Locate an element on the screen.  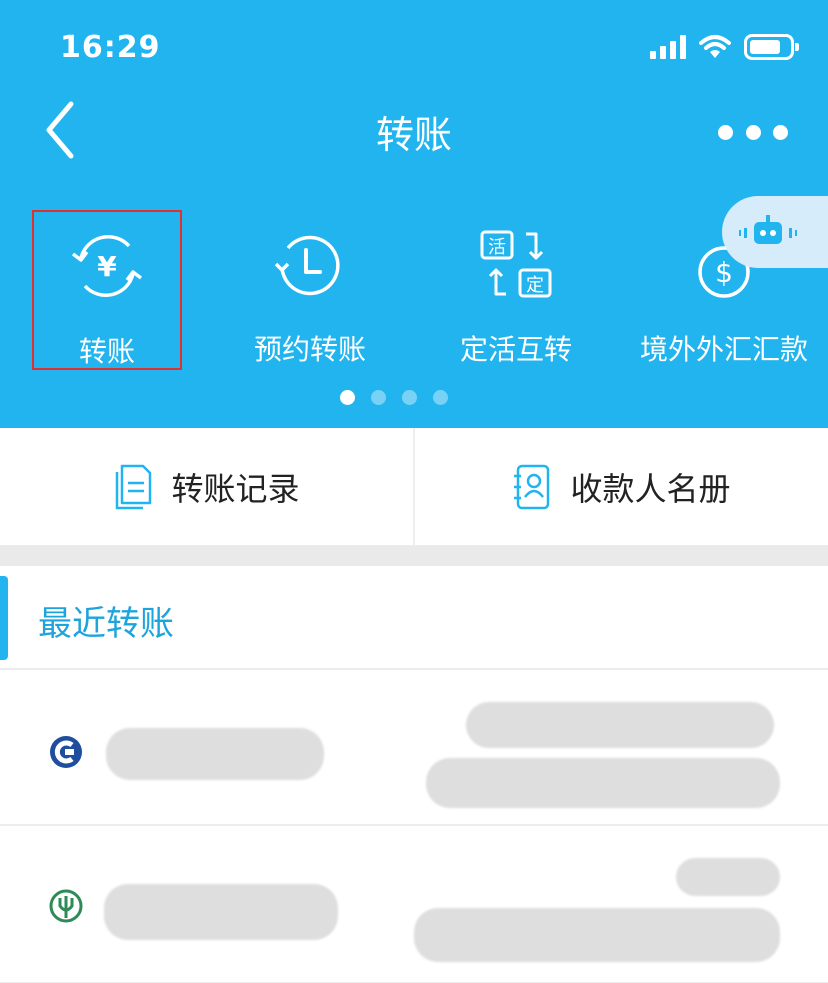
function-deposit-swap: 活 定 定活互转 is located at coordinates (516, 290).